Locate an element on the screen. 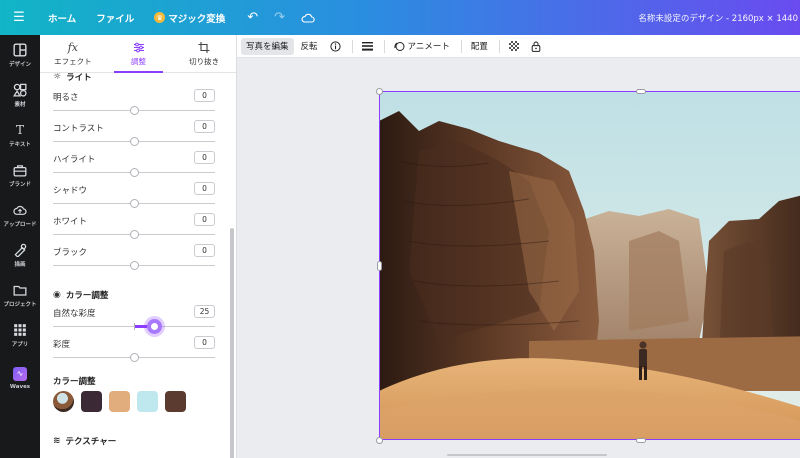 This screenshot has width=800, height=458. tab-label: エフェクト is located at coordinates (73, 61).